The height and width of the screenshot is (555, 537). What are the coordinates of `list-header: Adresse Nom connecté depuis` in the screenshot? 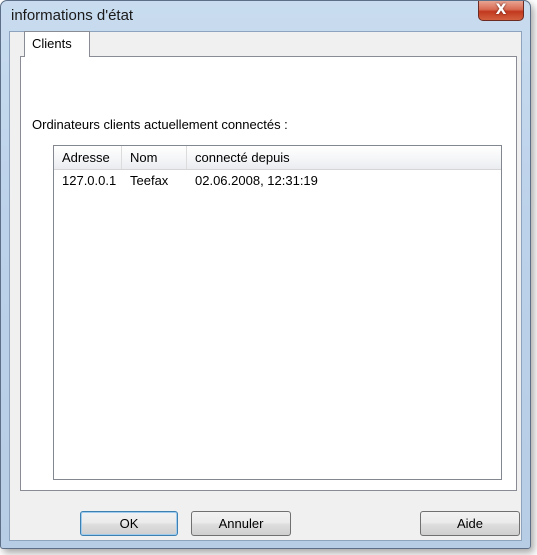 It's located at (277, 158).